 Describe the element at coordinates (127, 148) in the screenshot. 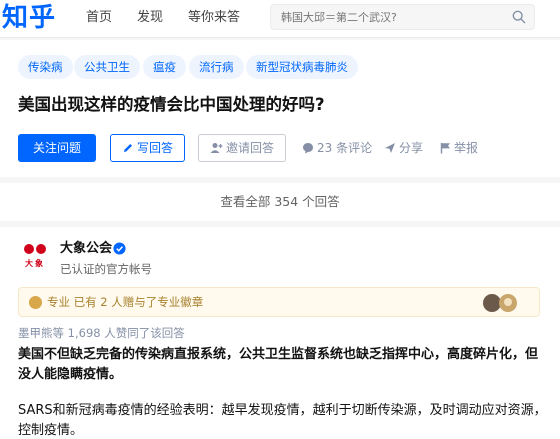

I see `pencil-icon` at that location.